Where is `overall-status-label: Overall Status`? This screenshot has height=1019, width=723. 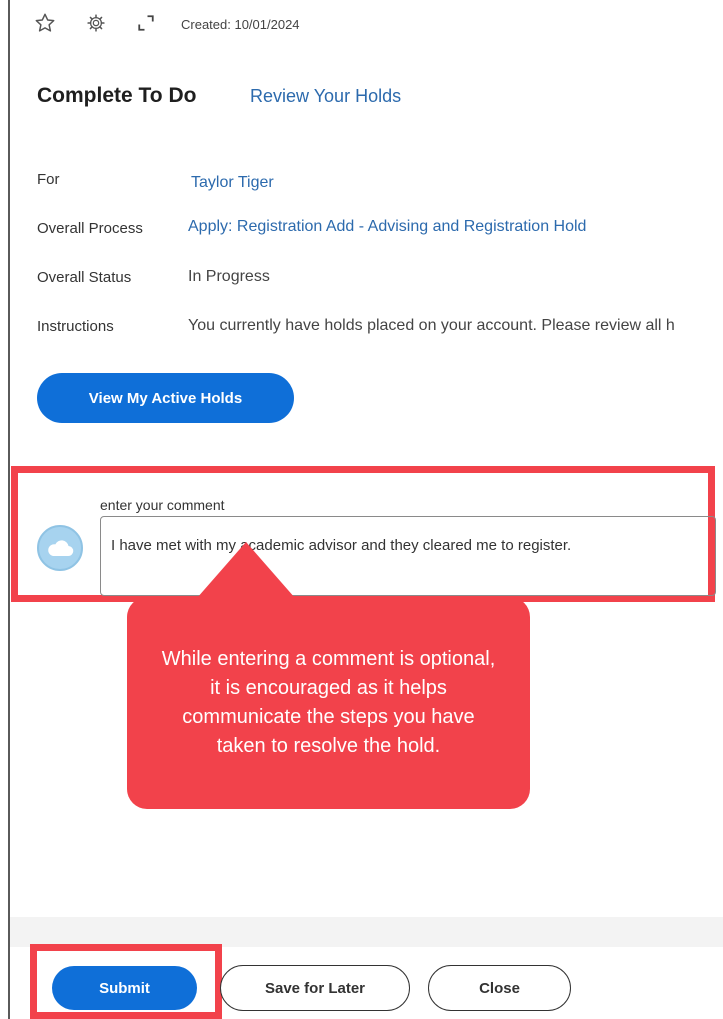 overall-status-label: Overall Status is located at coordinates (84, 277).